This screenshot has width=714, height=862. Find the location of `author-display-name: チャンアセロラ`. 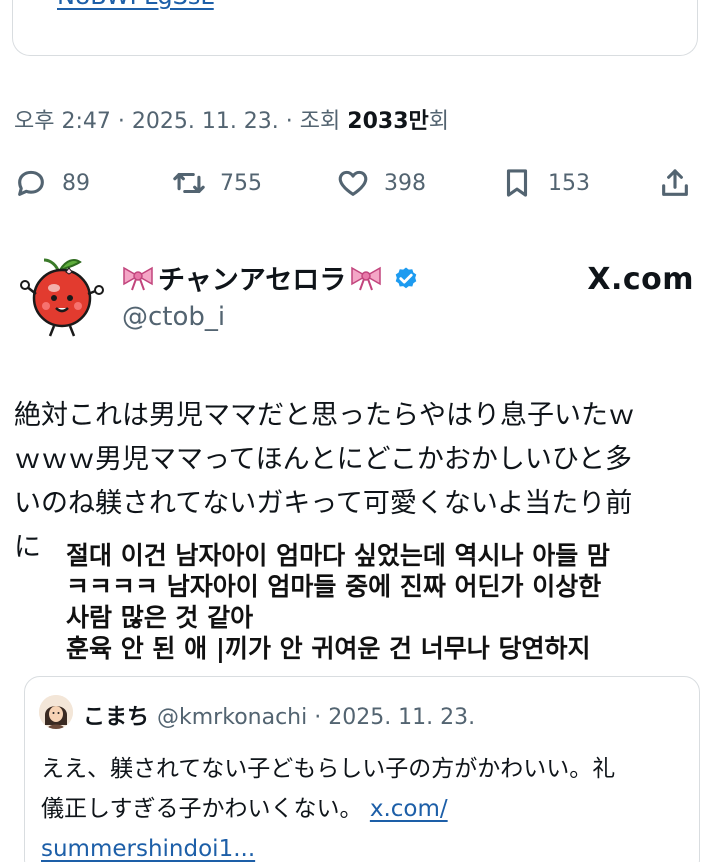

author-display-name: チャンアセロラ is located at coordinates (269, 277).